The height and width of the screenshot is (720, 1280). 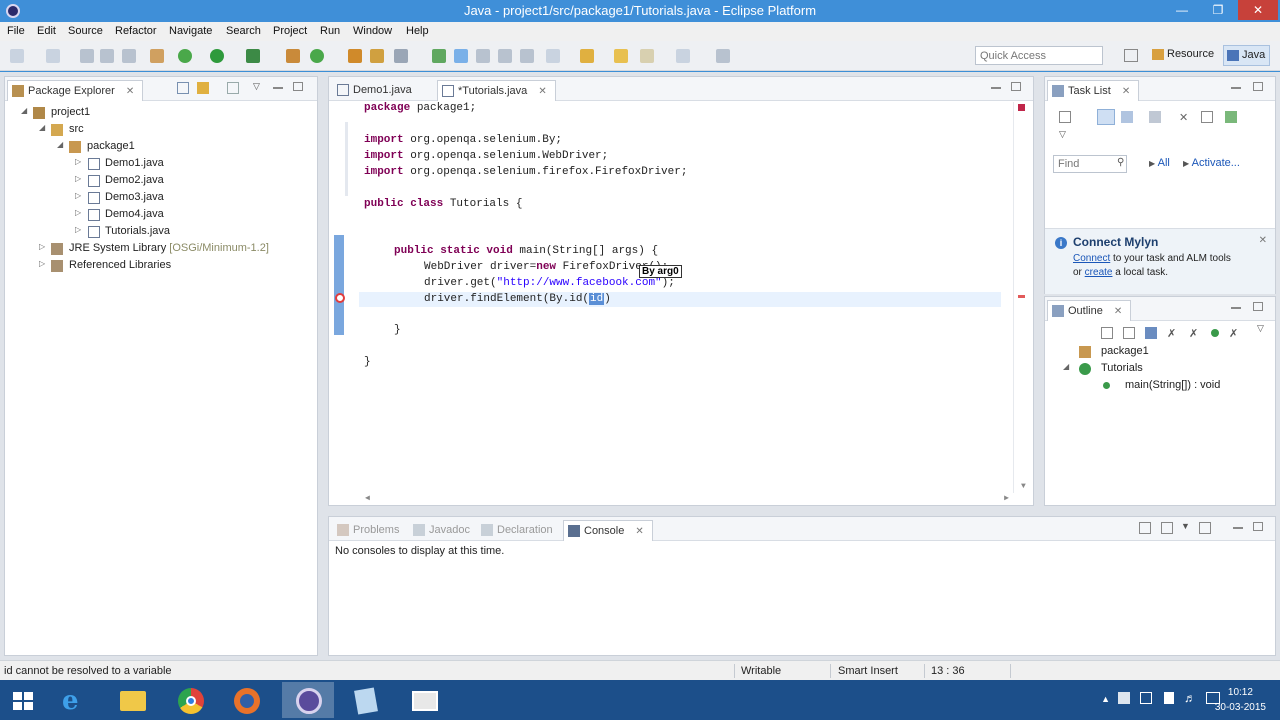 I want to click on hide-completed-icon: ✕, so click(x=1185, y=117).